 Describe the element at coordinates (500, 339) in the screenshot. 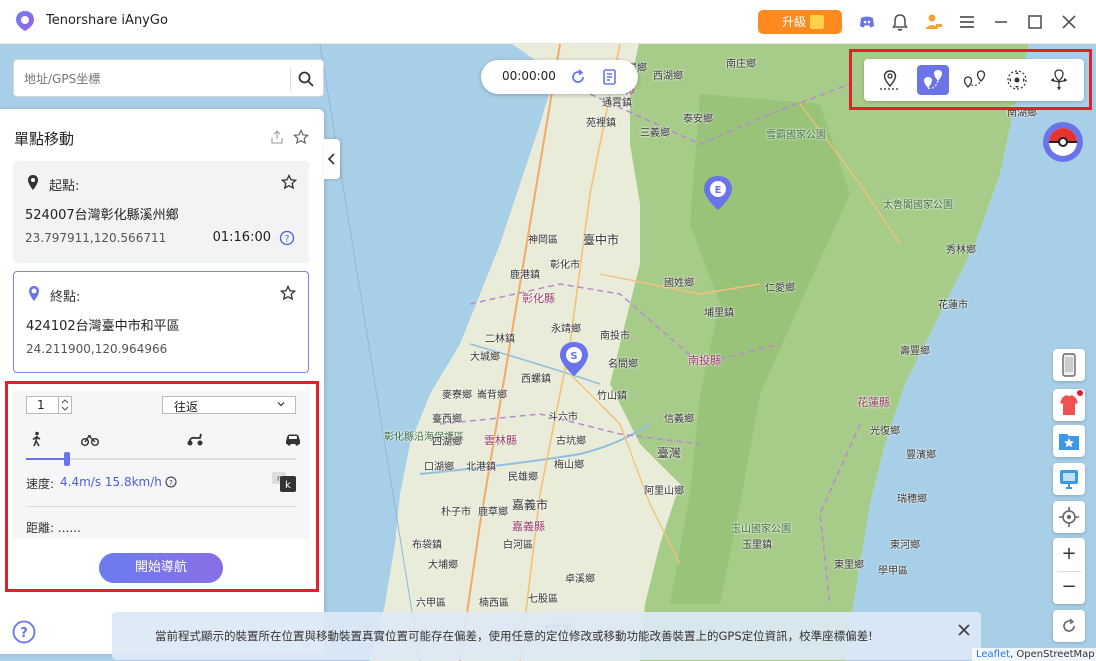

I see `place-label: 二林鎮` at that location.